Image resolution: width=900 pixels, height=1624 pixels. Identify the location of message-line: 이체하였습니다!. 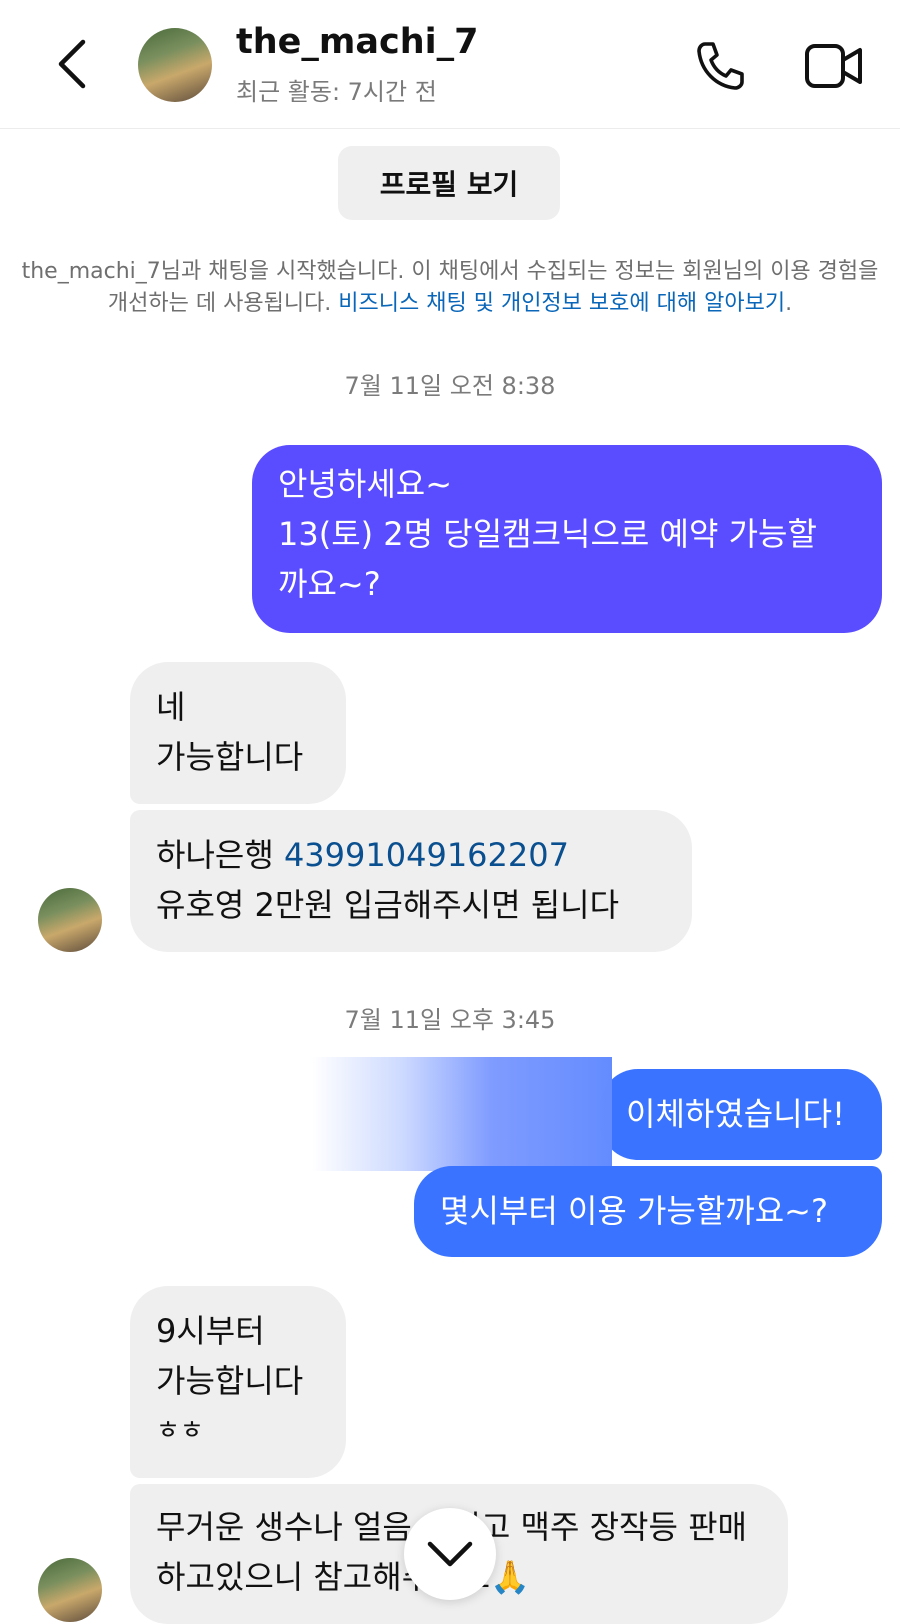
(735, 1114).